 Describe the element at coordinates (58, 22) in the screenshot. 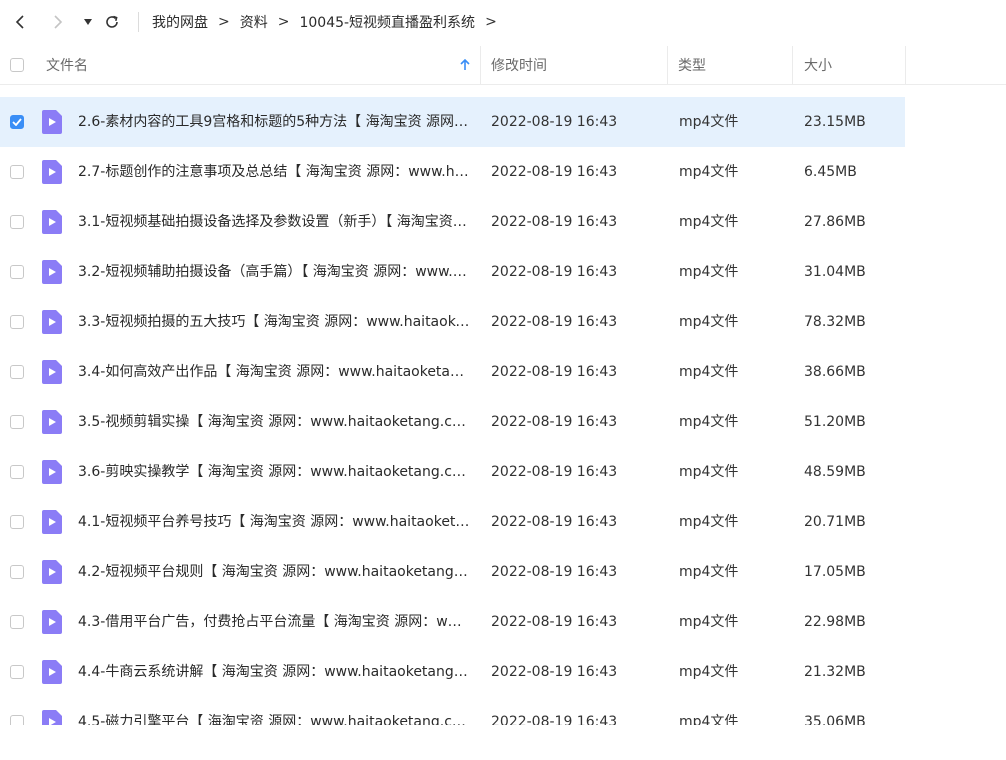

I see `forward-button` at that location.